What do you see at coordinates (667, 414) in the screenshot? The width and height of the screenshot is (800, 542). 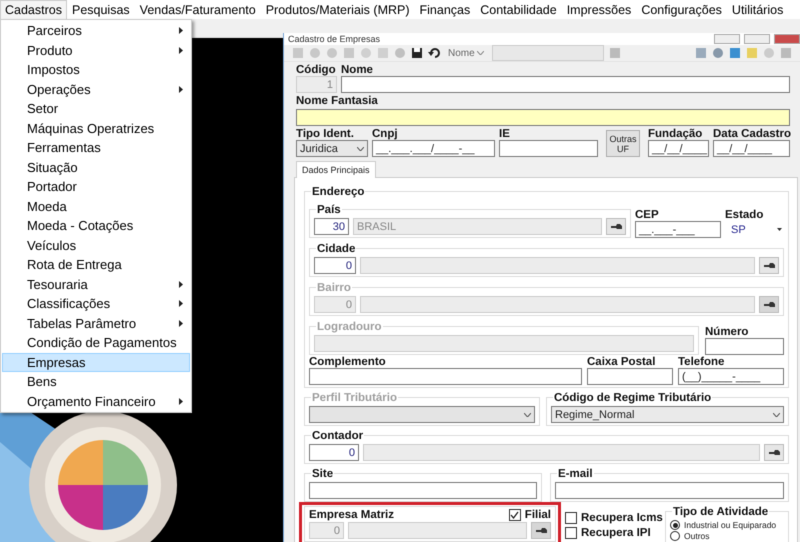 I see `dropdown: Regime_Normal` at bounding box center [667, 414].